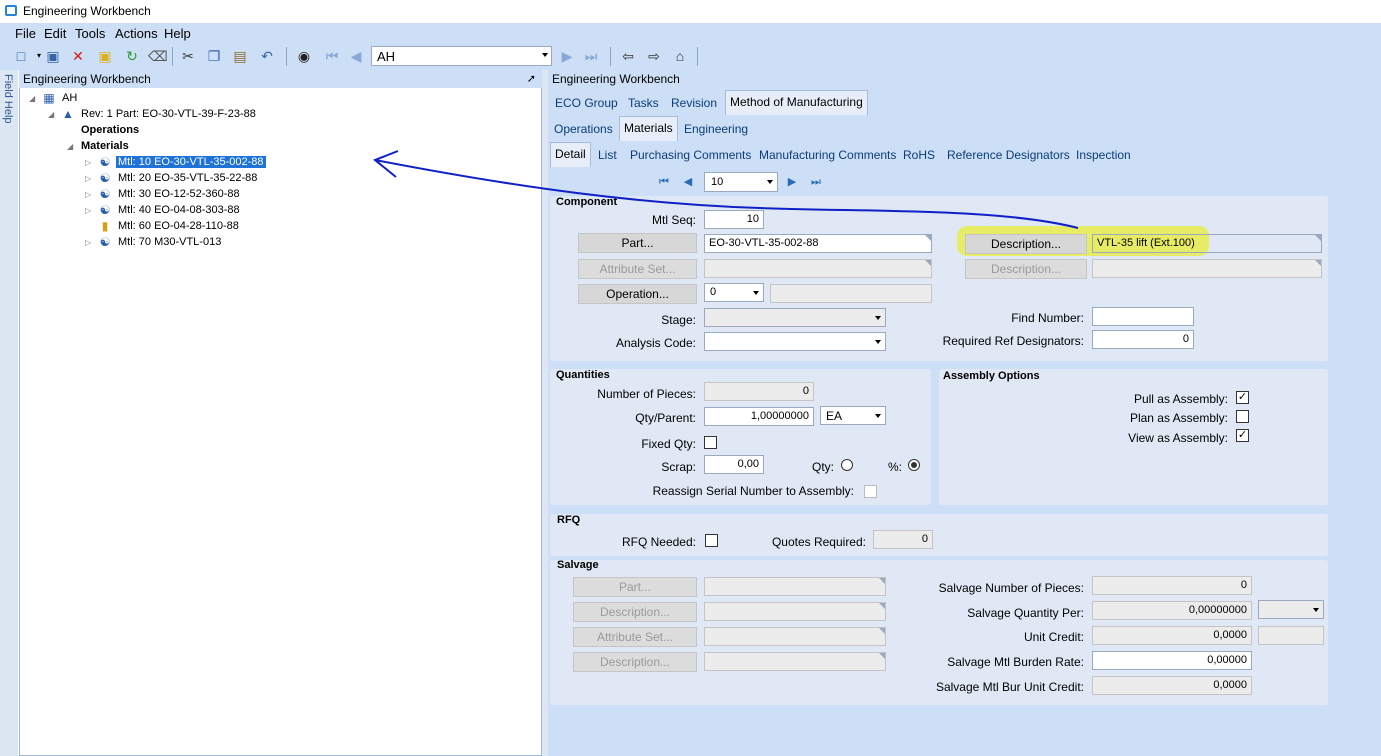  Describe the element at coordinates (1207, 243) in the screenshot. I see `description-field: VTL-35 lift (Ext.100)` at that location.